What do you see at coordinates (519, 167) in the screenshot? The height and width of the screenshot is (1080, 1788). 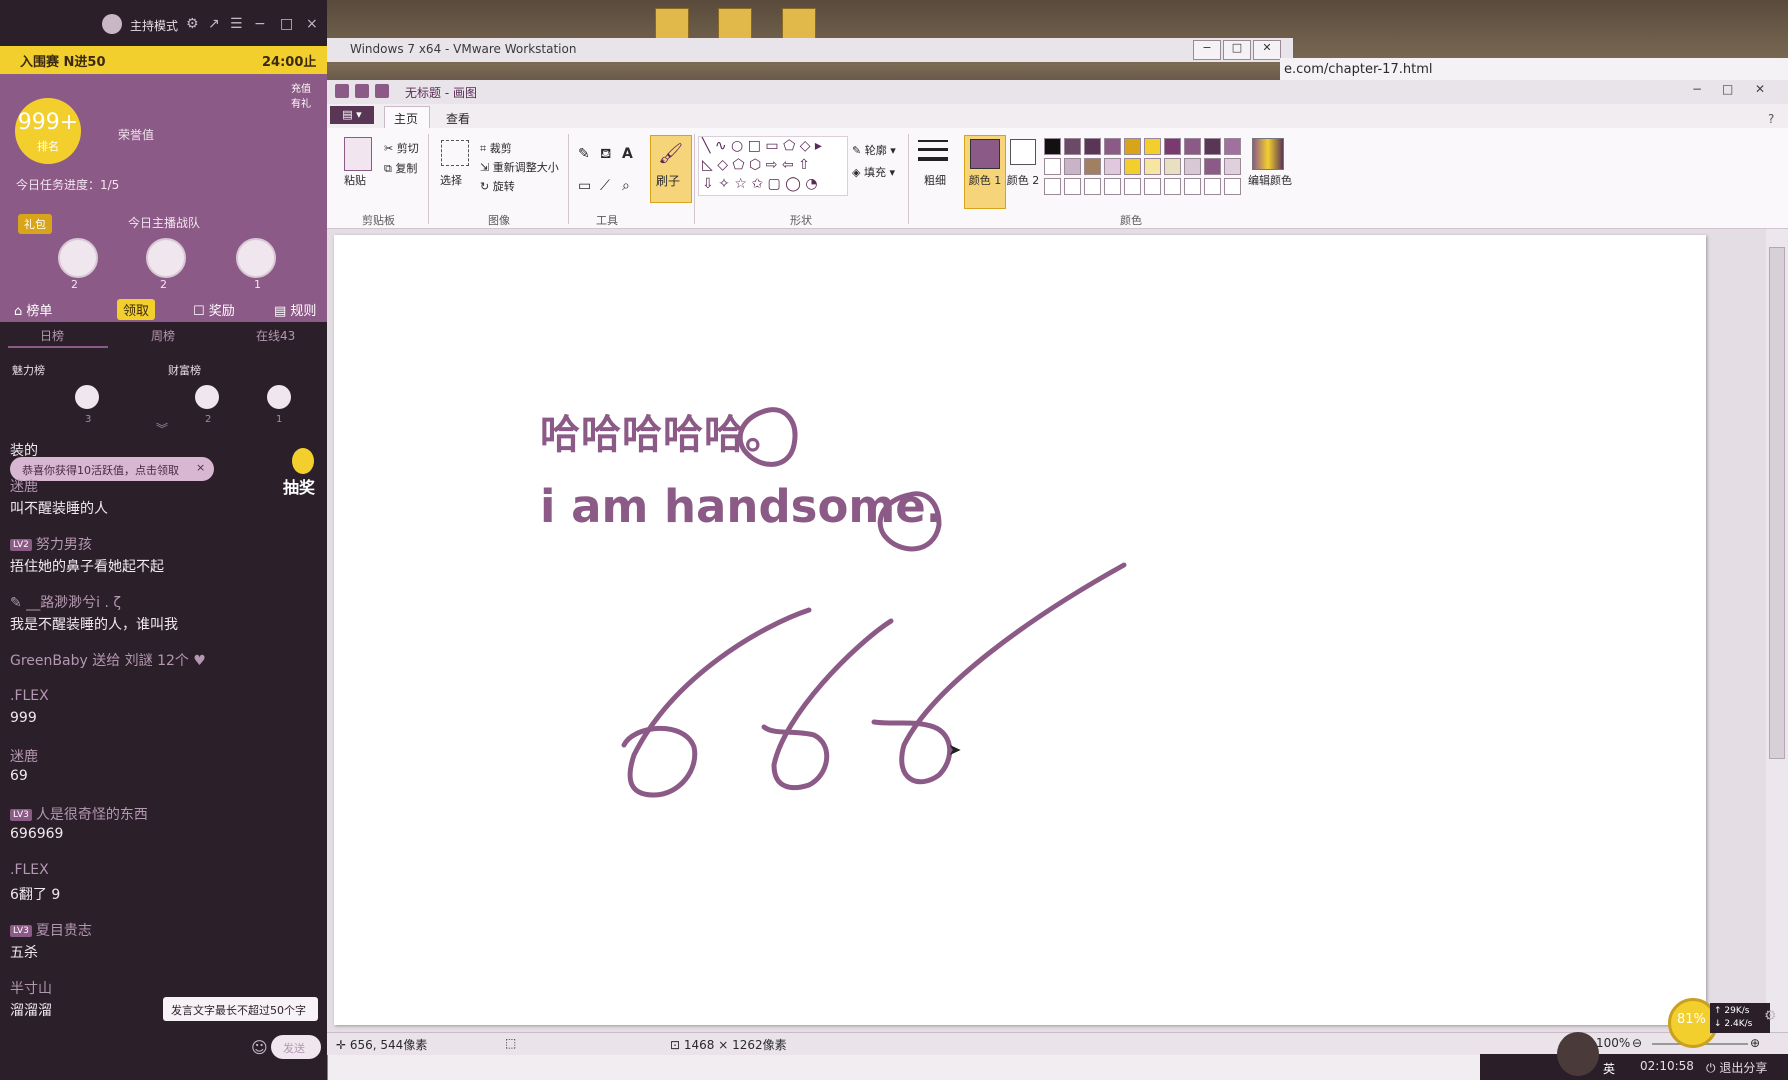 I see `resize-button: ⇲ 重新调整大小` at bounding box center [519, 167].